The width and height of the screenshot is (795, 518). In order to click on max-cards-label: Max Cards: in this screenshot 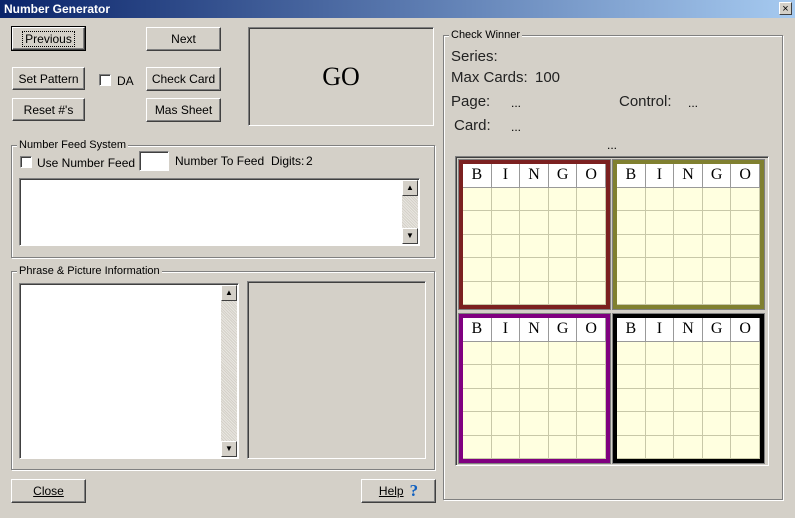, I will do `click(489, 77)`.